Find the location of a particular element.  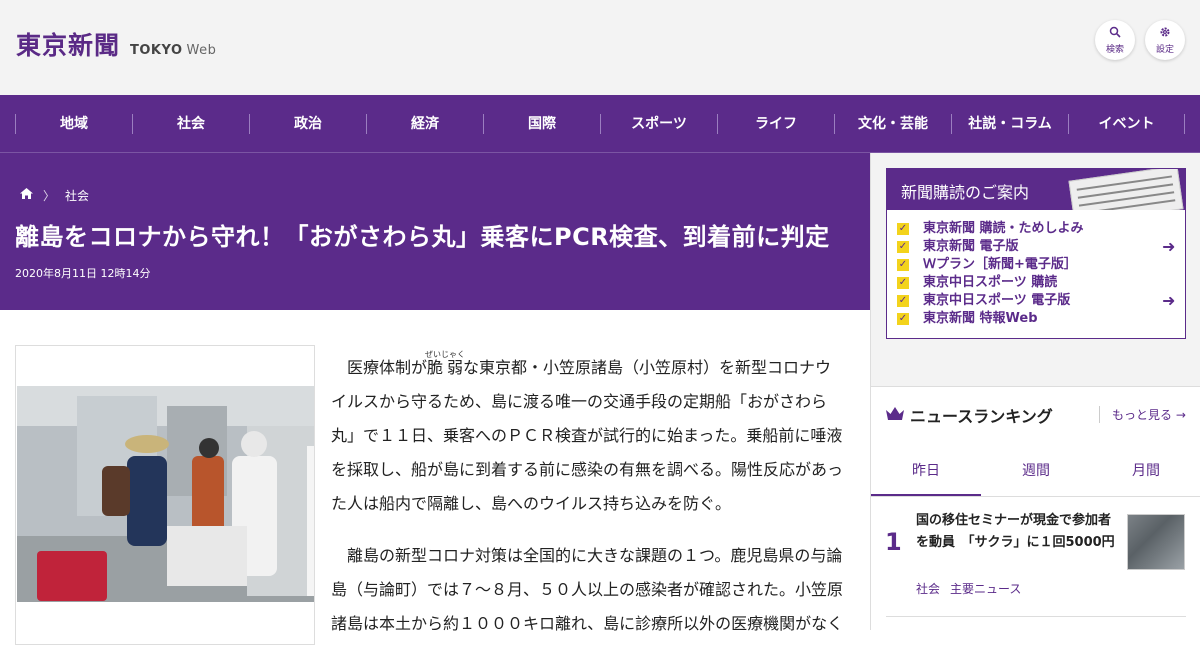

settings-label: 設定 is located at coordinates (1164, 49).